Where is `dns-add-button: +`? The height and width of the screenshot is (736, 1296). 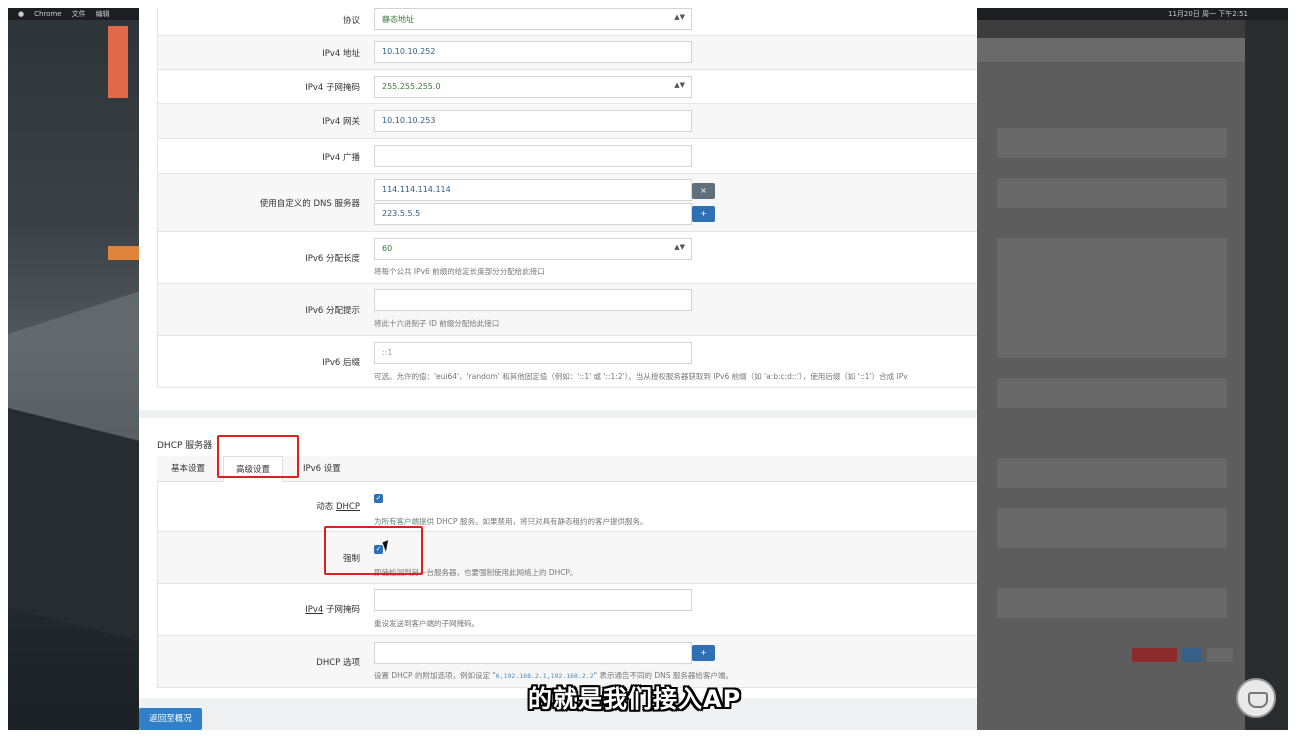
dns-add-button: + is located at coordinates (703, 214).